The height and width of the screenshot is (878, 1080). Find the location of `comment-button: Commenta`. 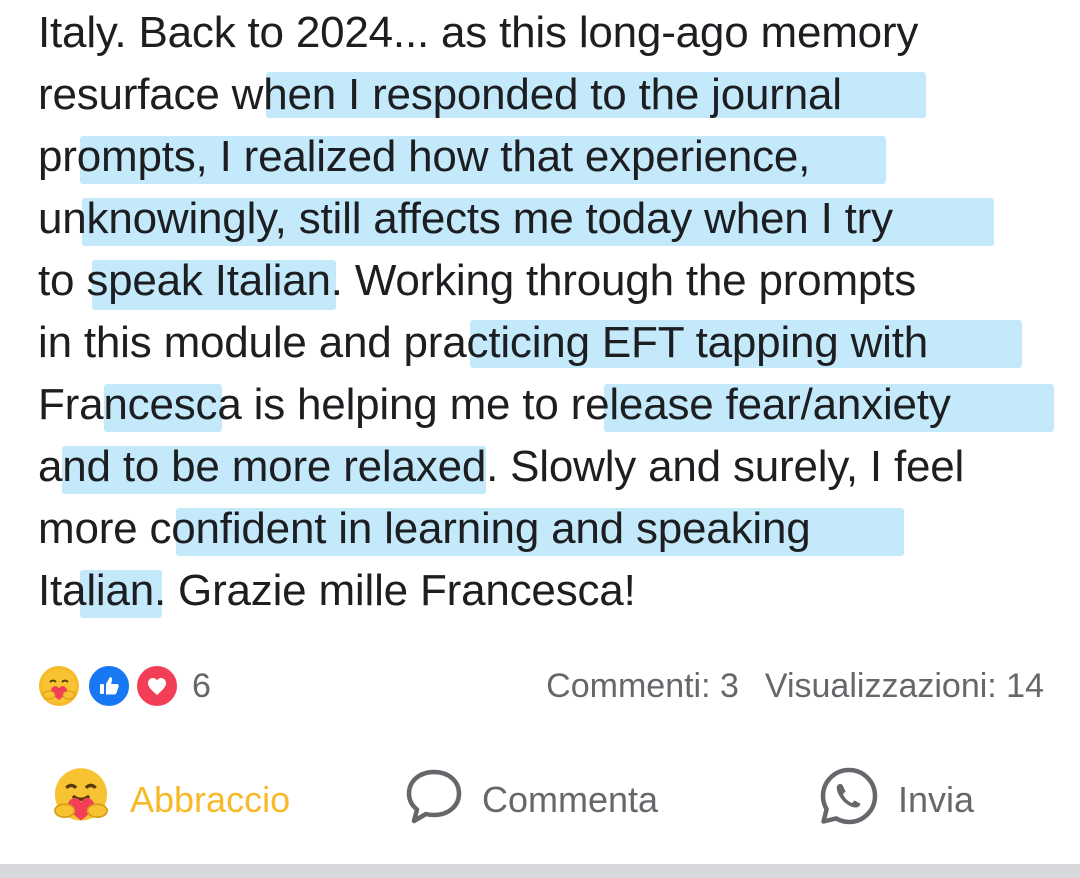

comment-button: Commenta is located at coordinates (531, 800).